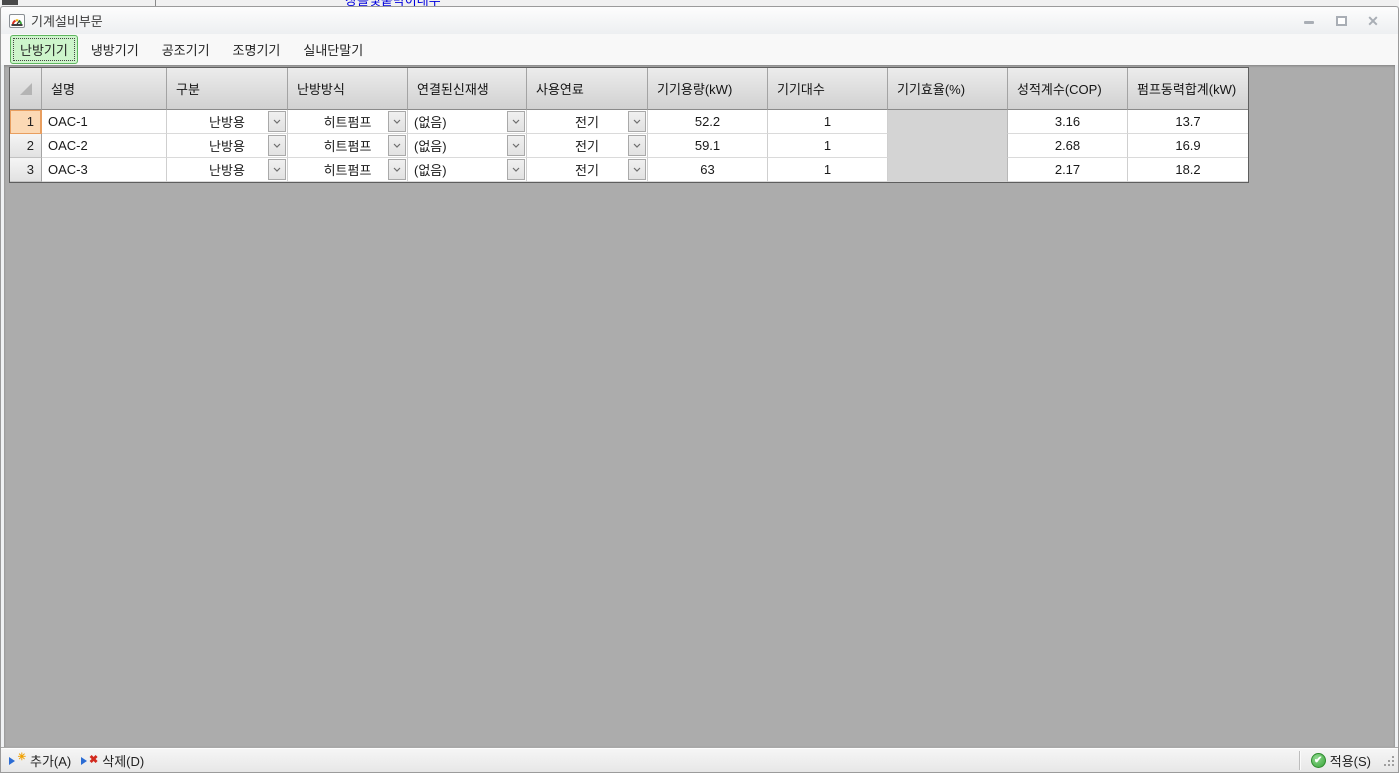 This screenshot has width=1399, height=773. Describe the element at coordinates (1188, 89) in the screenshot. I see `column-header-pump-total: 펌프동력합계(kW)` at that location.